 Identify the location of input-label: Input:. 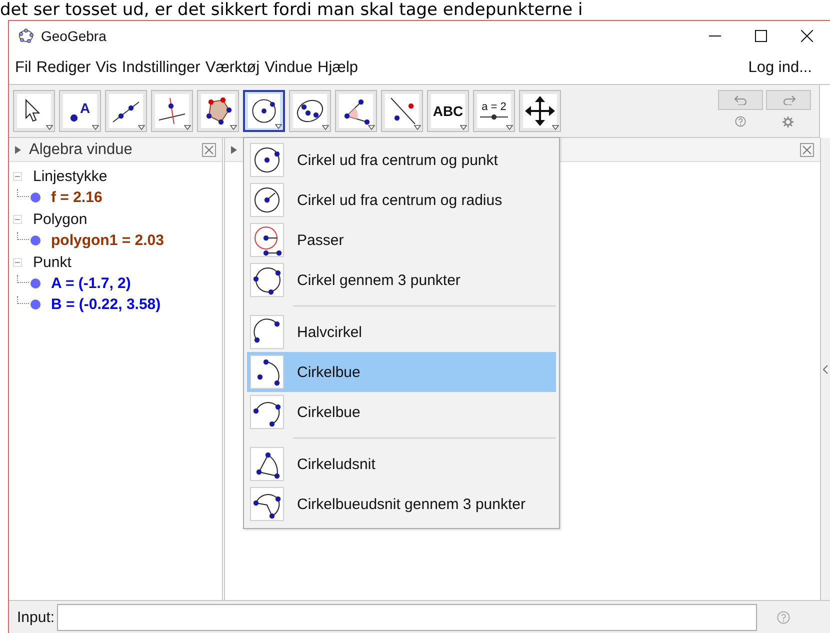
(36, 617).